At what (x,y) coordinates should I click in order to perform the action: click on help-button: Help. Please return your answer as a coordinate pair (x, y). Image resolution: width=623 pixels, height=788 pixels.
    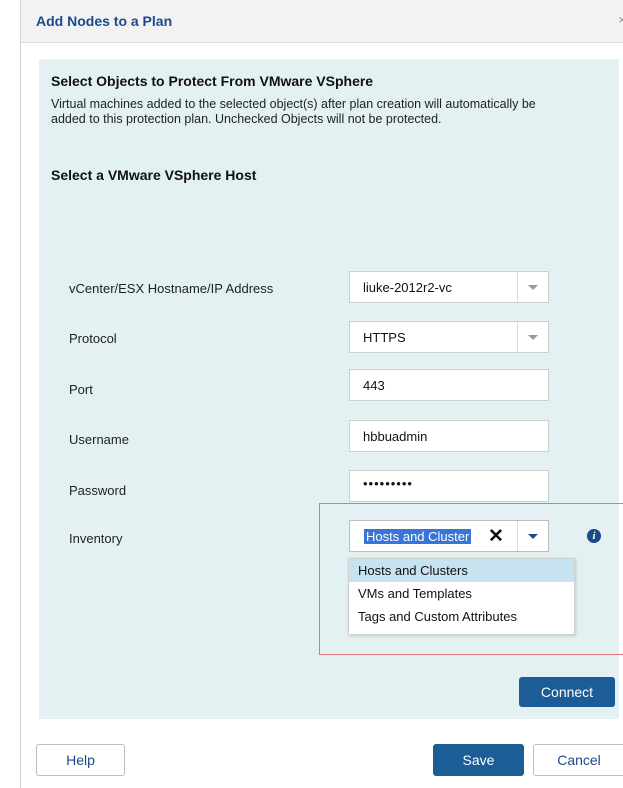
    Looking at the image, I should click on (80, 760).